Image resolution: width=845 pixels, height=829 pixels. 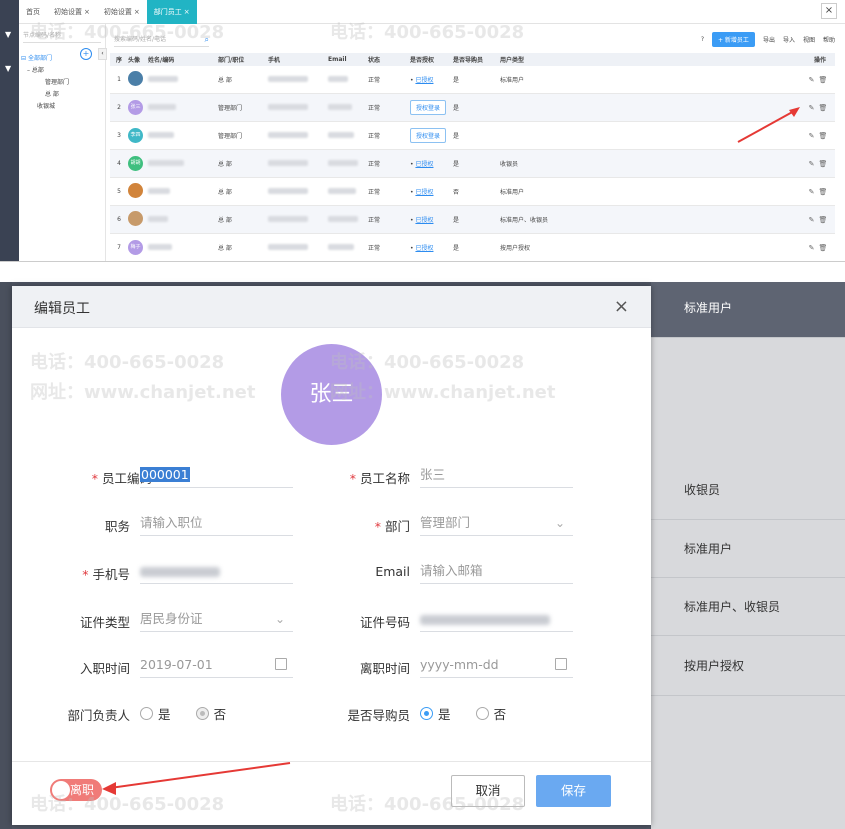 I want to click on avatar: 李四, so click(x=135, y=135).